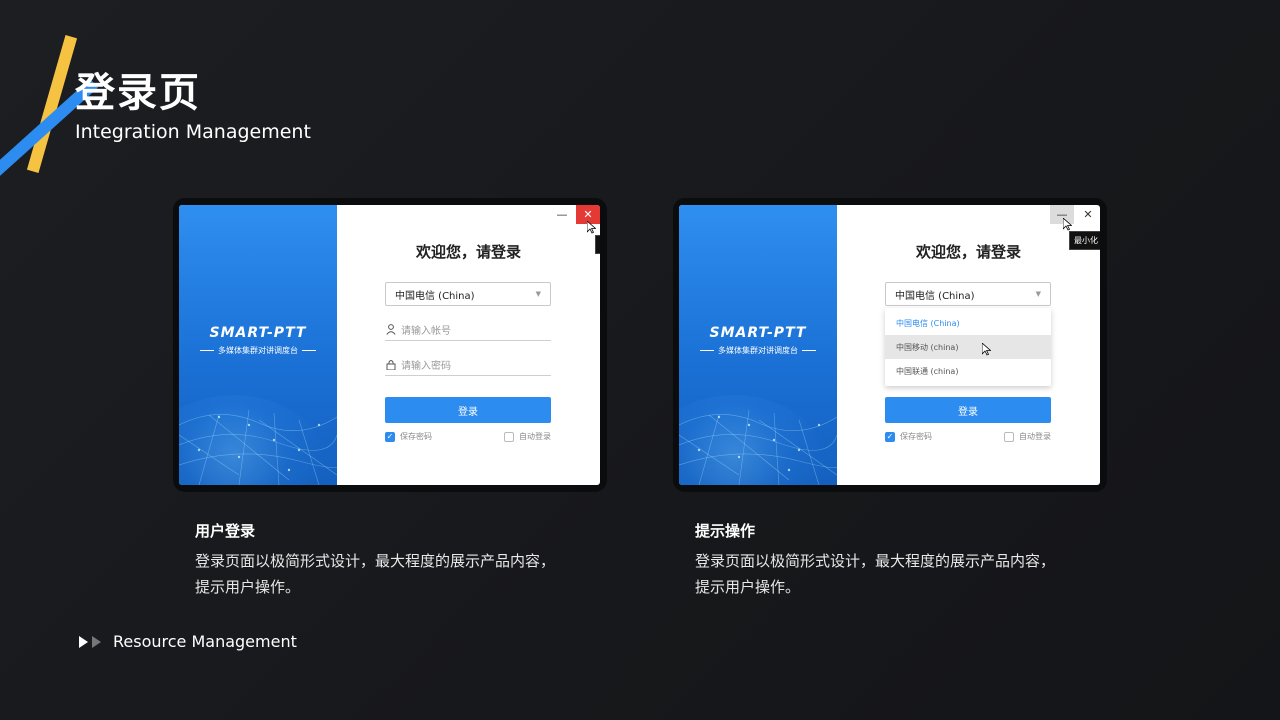  What do you see at coordinates (193, 132) in the screenshot?
I see `page-subtitle: Integration Management` at bounding box center [193, 132].